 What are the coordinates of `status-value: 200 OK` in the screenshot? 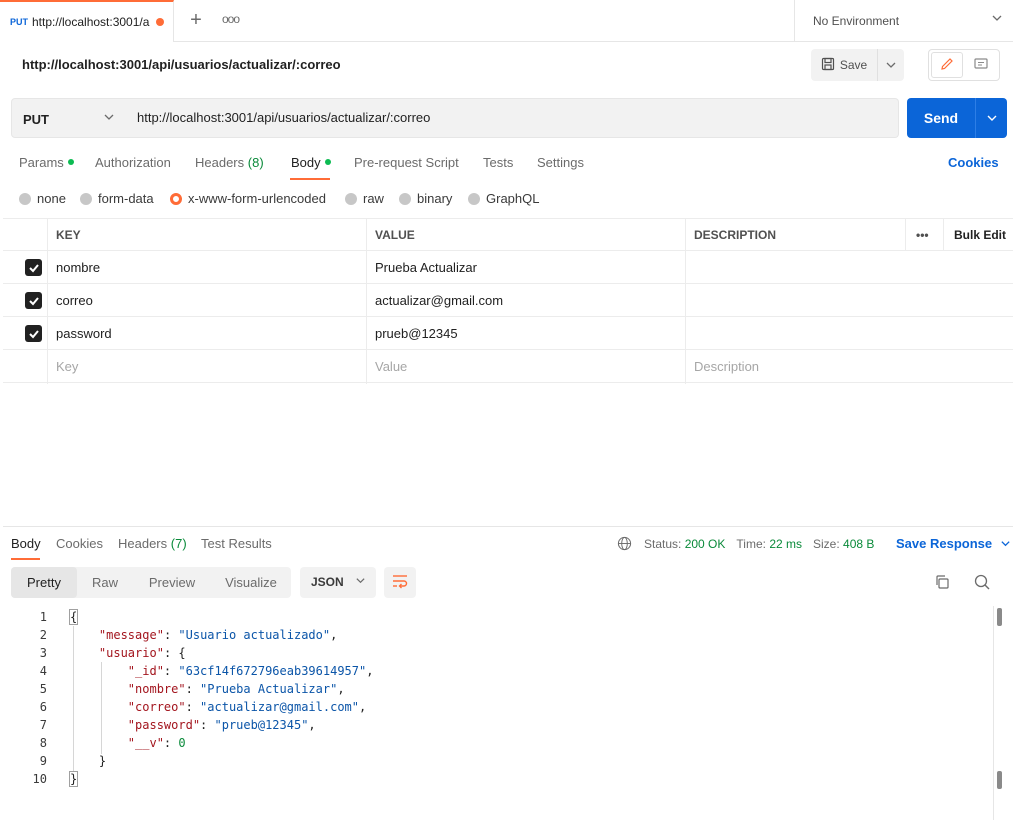 It's located at (705, 543).